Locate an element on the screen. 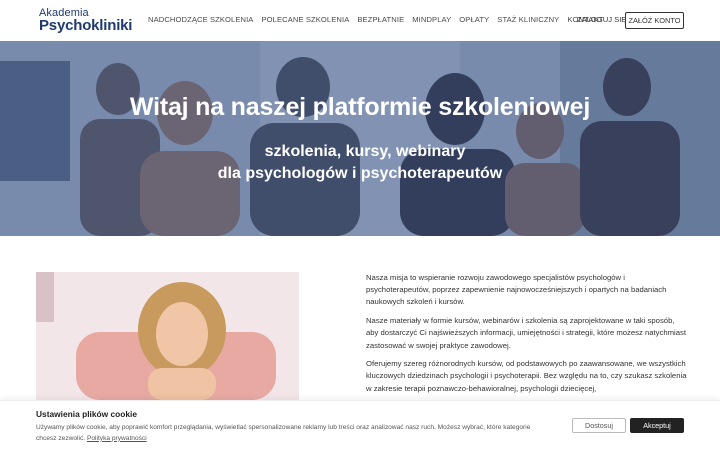 This screenshot has height=450, width=720. logo-line2: Psychokliniki is located at coordinates (86, 25).